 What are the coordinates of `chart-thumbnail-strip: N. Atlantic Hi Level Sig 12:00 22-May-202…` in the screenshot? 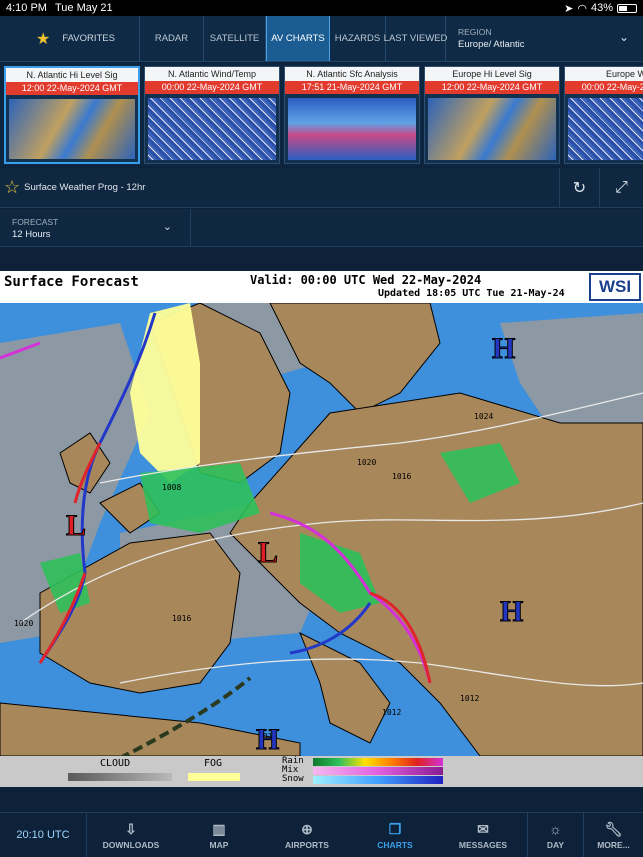 It's located at (321, 115).